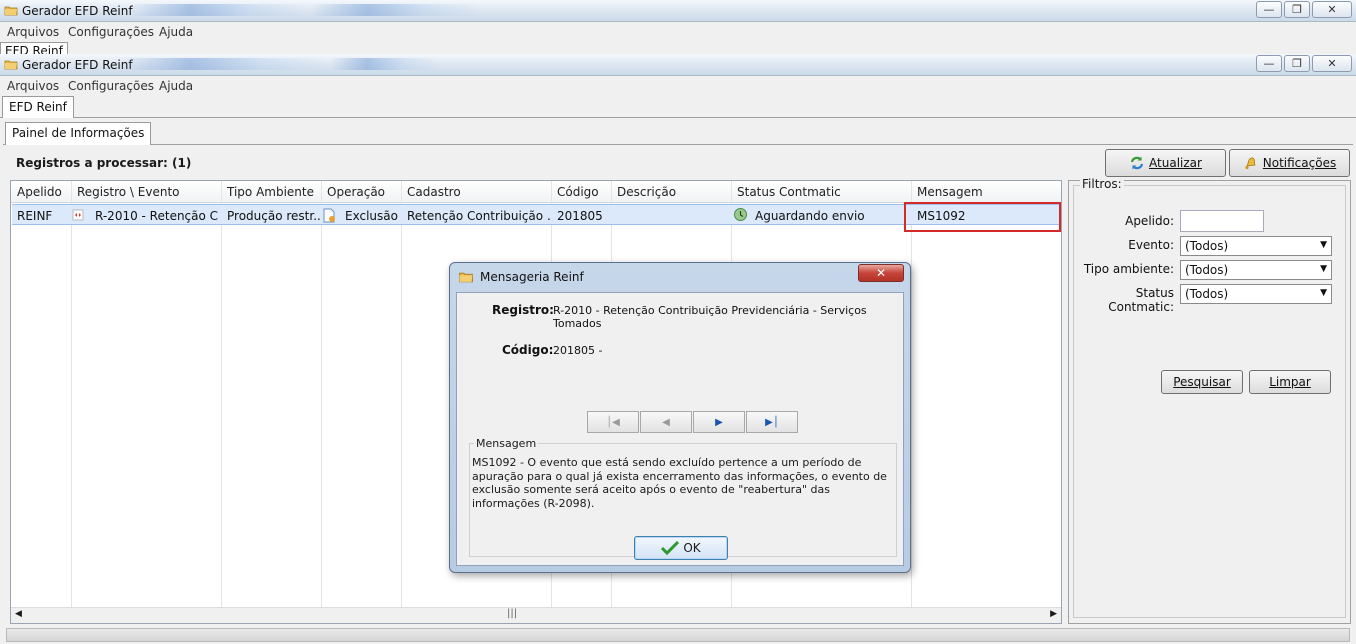 This screenshot has width=1356, height=644. Describe the element at coordinates (371, 216) in the screenshot. I see `cell-operacao: Exclusão` at that location.